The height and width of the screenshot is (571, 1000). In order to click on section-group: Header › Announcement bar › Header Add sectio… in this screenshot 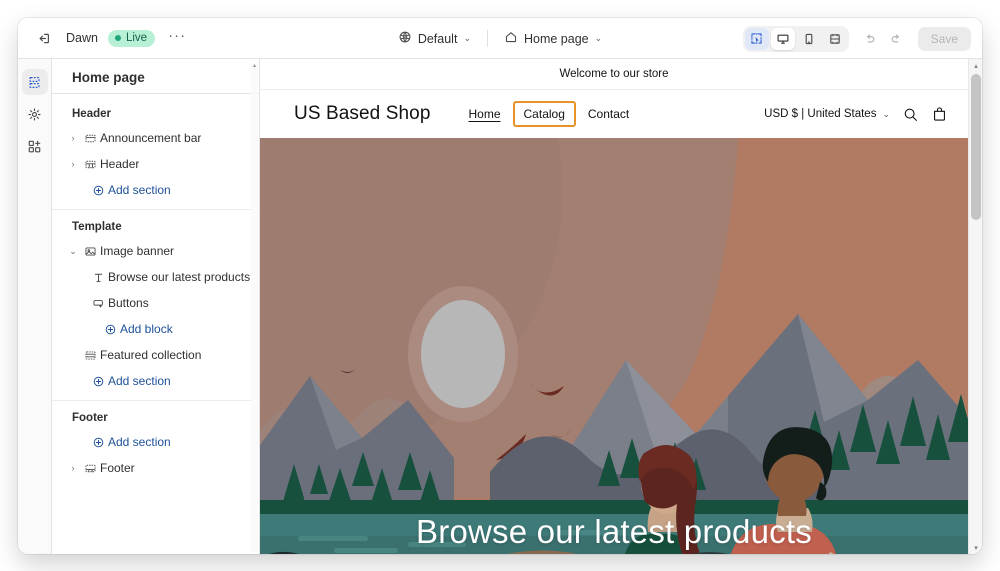, I will do `click(155, 153)`.